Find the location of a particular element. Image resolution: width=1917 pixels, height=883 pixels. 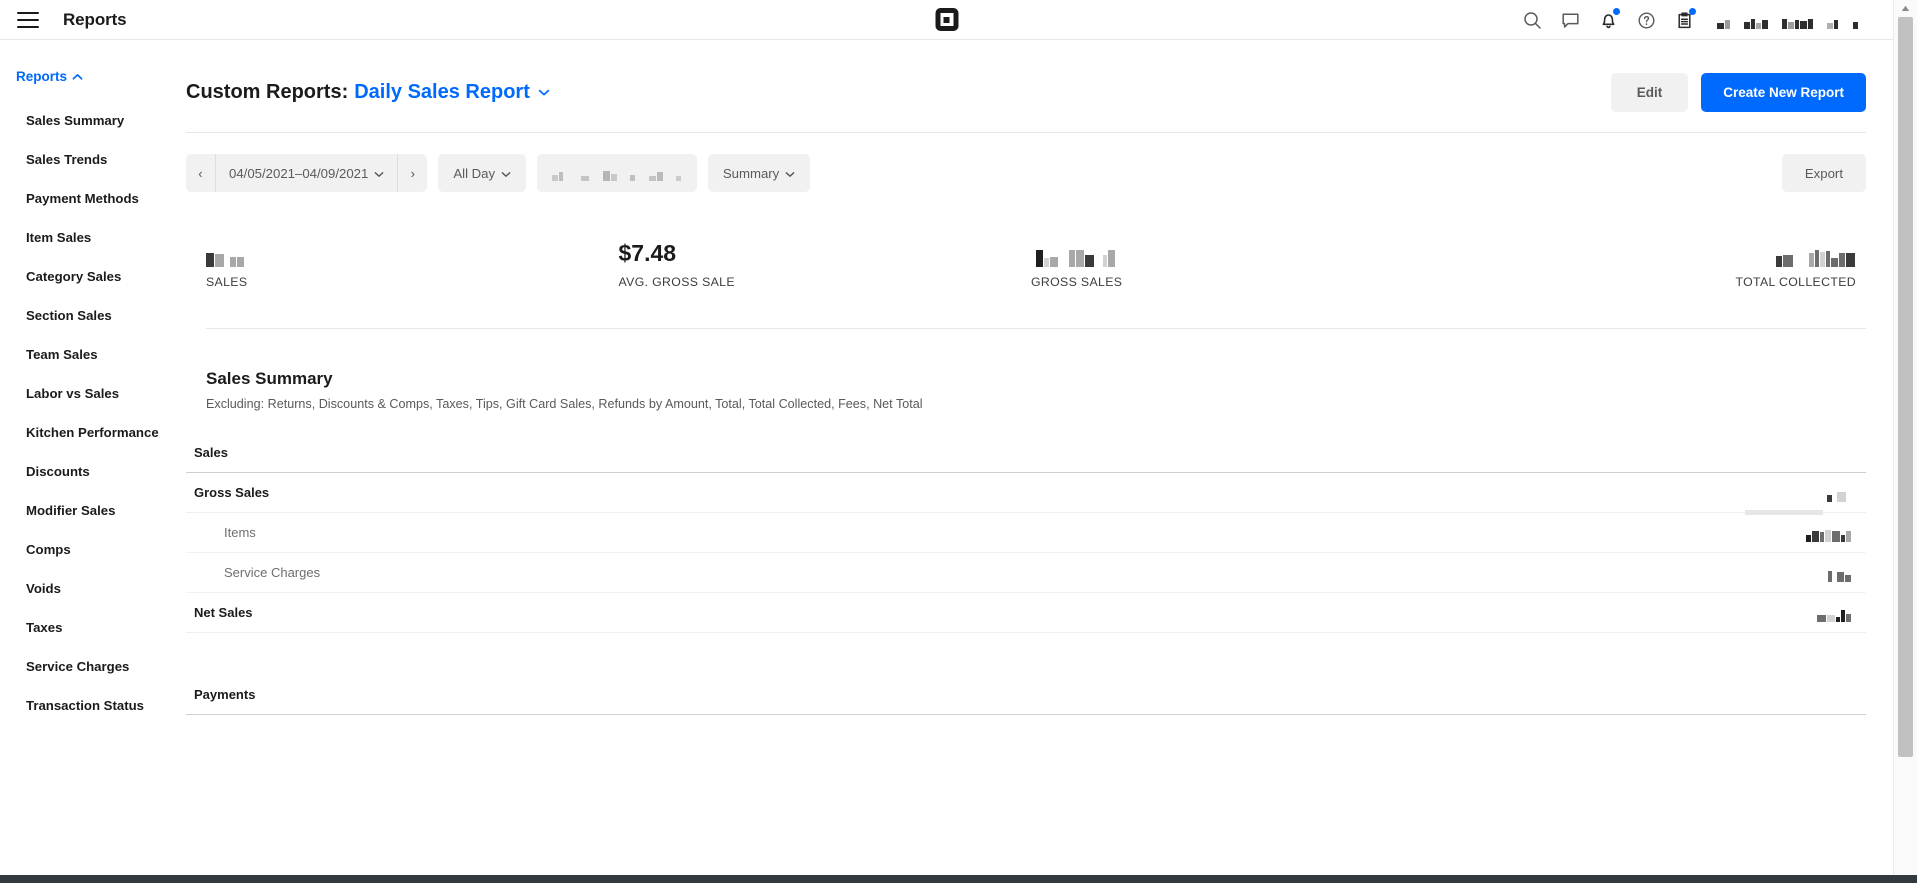

sidebar-item-voids: Voids is located at coordinates (93, 588).